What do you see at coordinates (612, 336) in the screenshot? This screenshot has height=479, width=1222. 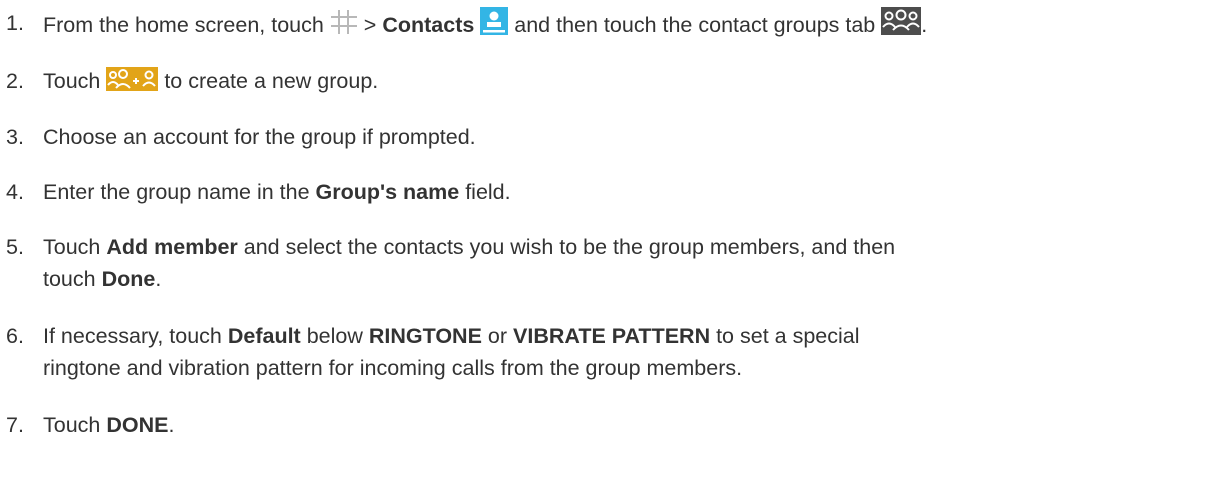 I see `vibrate-pattern-label: VIBRATE PATTERN` at bounding box center [612, 336].